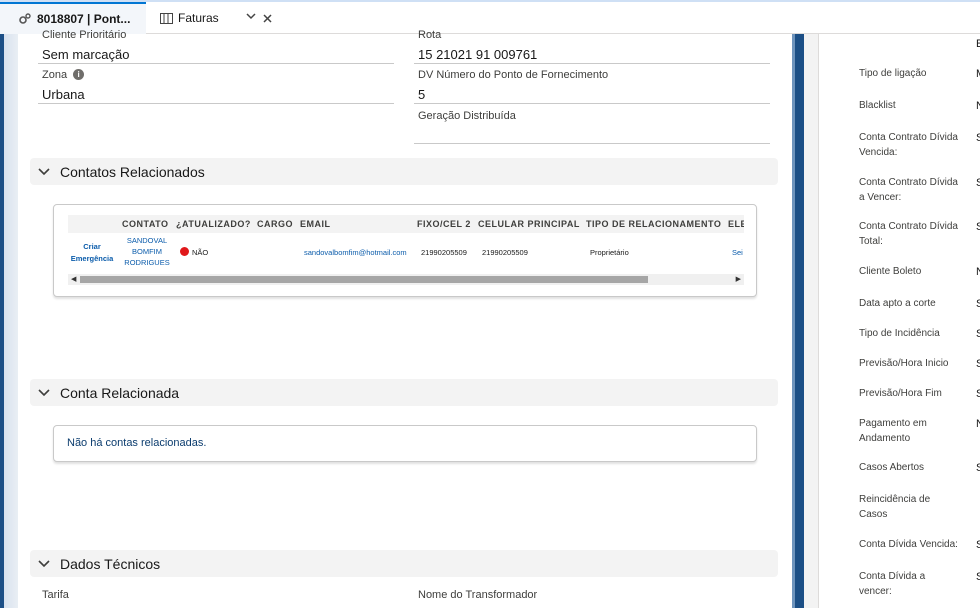 The width and height of the screenshot is (980, 608). What do you see at coordinates (505, 252) in the screenshot?
I see `celular-value: 21990205509` at bounding box center [505, 252].